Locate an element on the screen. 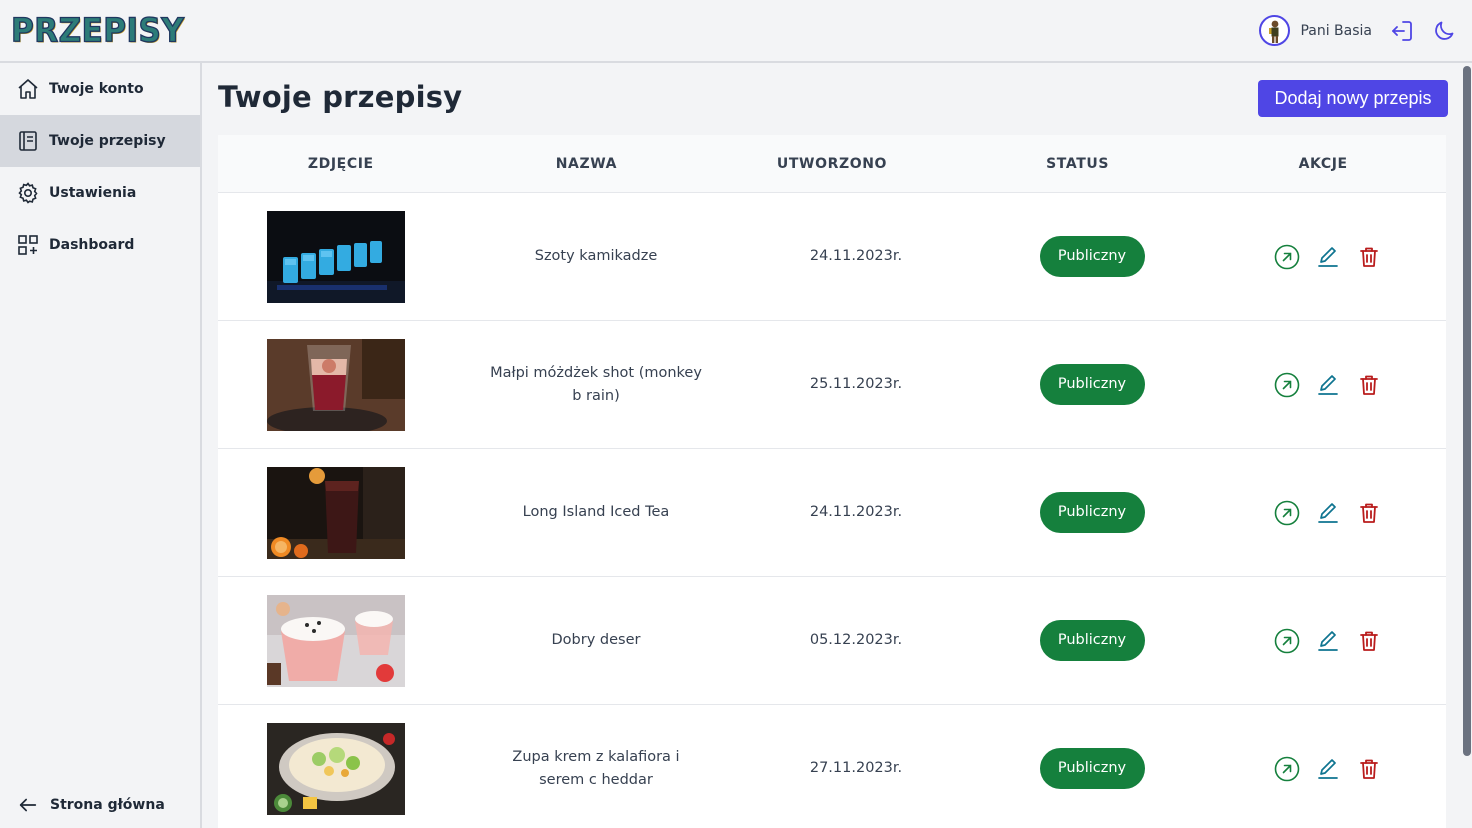 The image size is (1472, 828). table-row: Szoty kamikadze 24.11.2023r. Publiczny is located at coordinates (832, 257).